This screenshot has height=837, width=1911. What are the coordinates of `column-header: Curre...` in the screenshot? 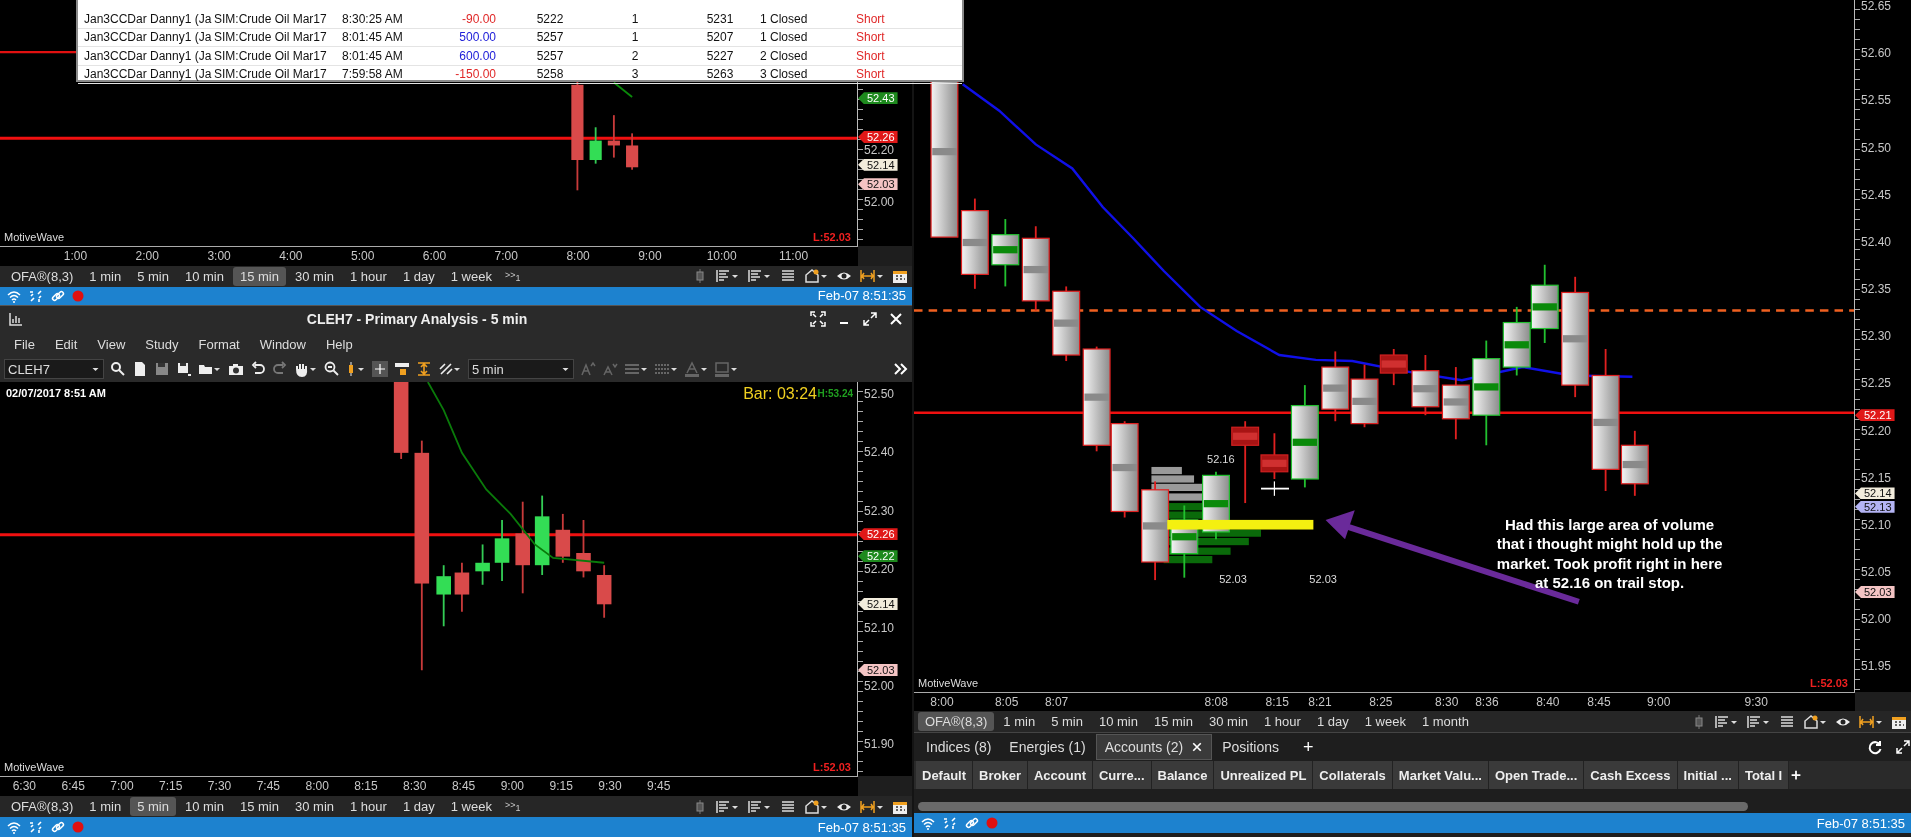 It's located at (1122, 775).